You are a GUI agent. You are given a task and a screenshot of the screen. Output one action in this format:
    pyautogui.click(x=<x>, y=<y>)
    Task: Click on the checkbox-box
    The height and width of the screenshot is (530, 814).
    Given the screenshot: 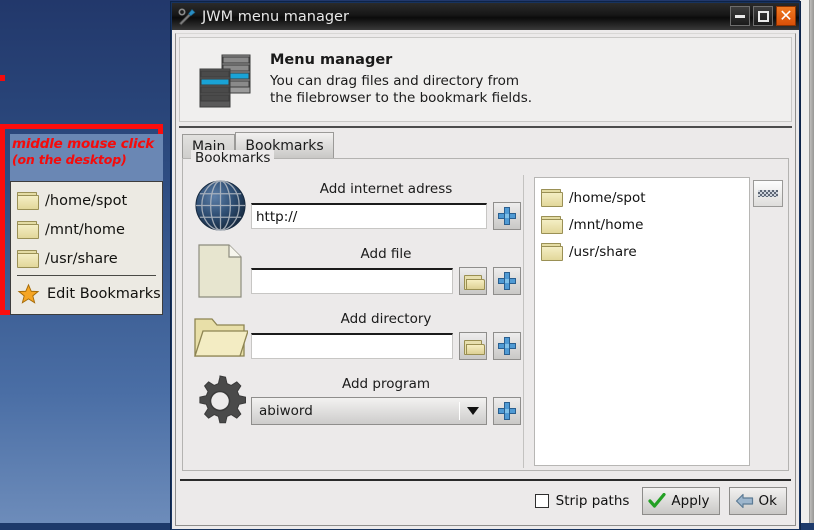 What is the action you would take?
    pyautogui.click(x=541, y=501)
    